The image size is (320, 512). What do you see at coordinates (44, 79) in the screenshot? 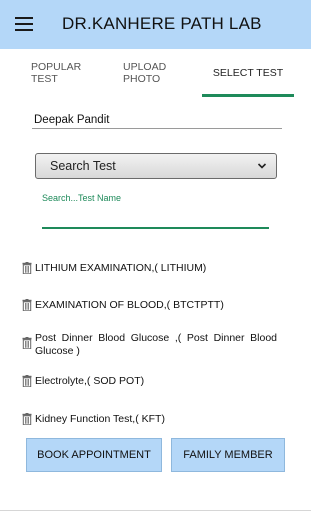
I see `tab-popular-test-label-line2: TEST` at bounding box center [44, 79].